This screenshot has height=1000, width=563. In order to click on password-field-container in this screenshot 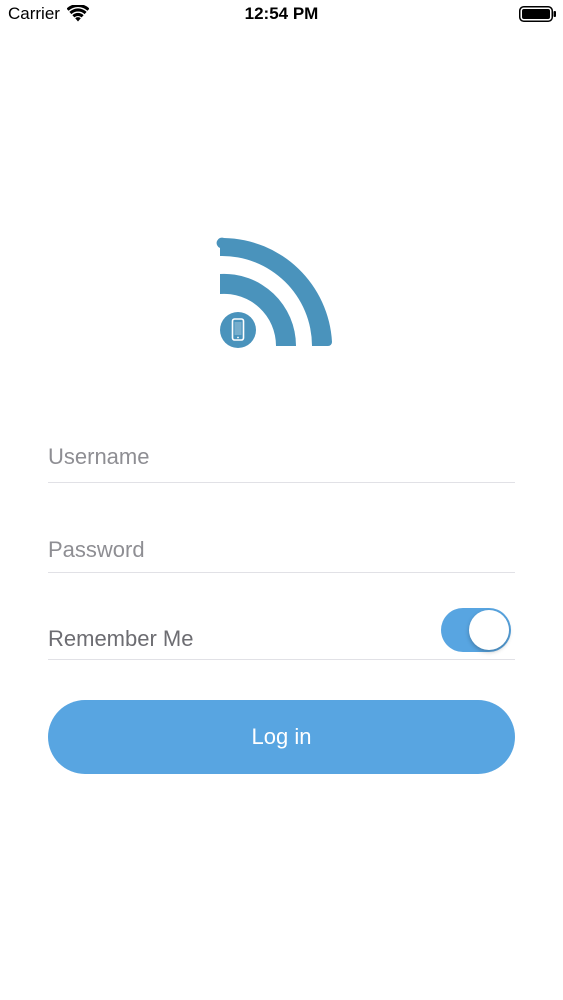, I will do `click(281, 555)`.